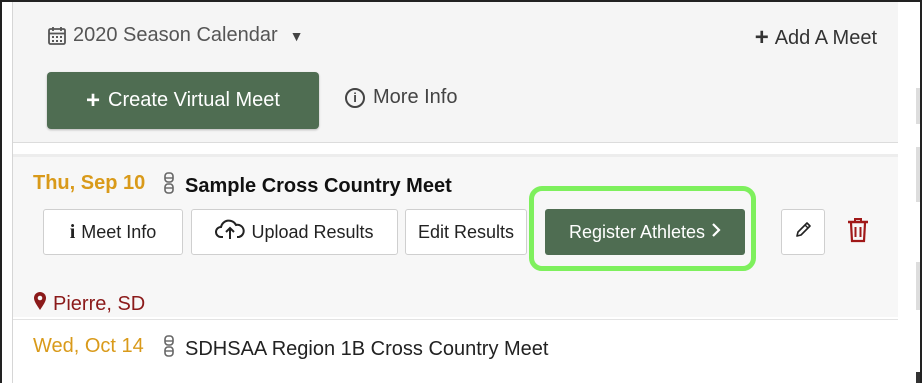 Image resolution: width=922 pixels, height=383 pixels. I want to click on register-athletes-label: Register Athletes, so click(637, 231).